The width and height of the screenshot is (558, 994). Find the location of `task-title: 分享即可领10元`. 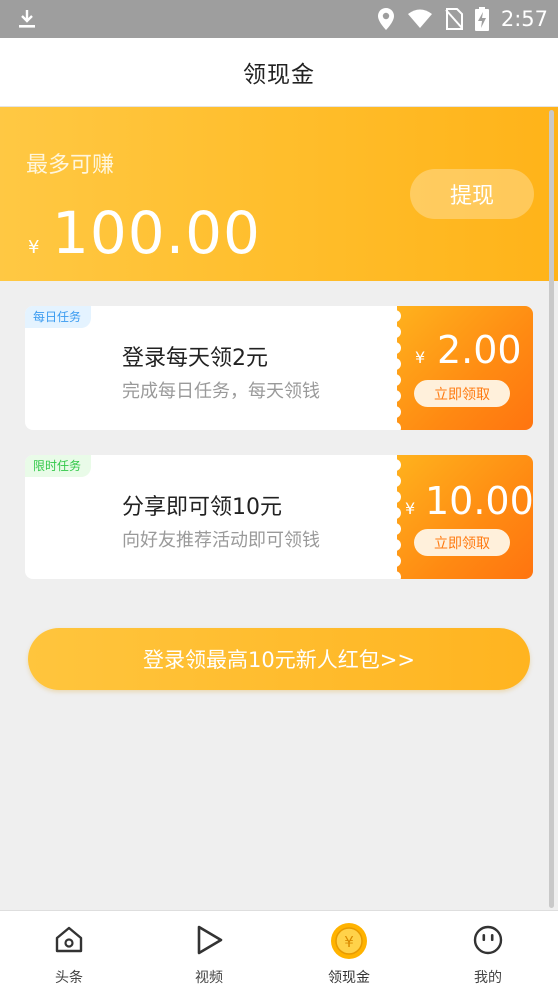

task-title: 分享即可领10元 is located at coordinates (202, 507).